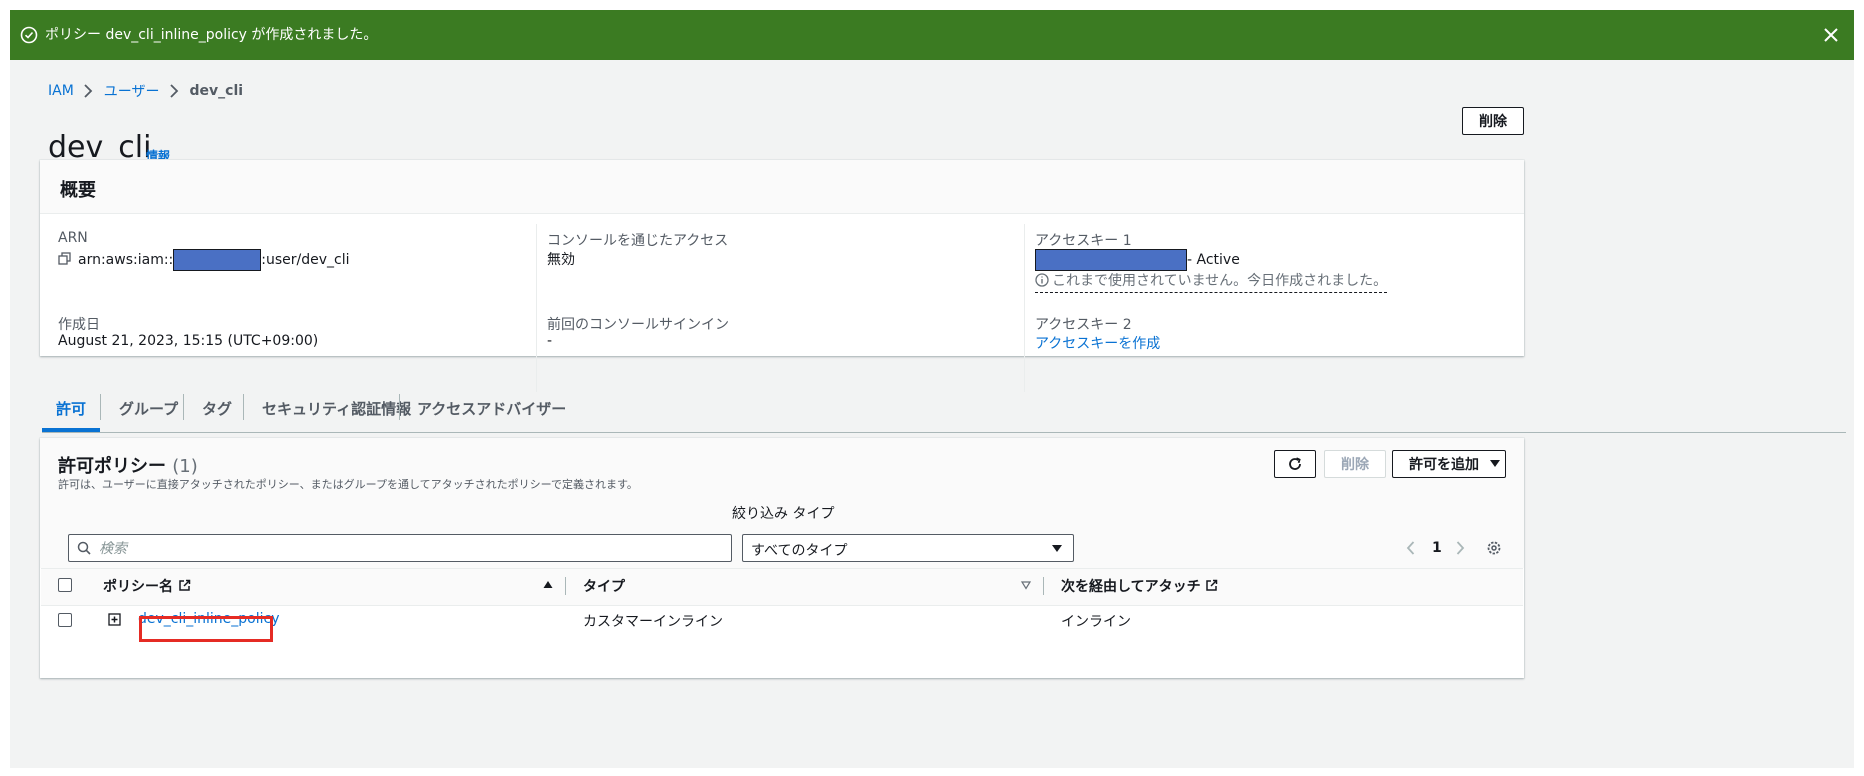 The height and width of the screenshot is (776, 1864). Describe the element at coordinates (1831, 35) in the screenshot. I see `close-icon` at that location.